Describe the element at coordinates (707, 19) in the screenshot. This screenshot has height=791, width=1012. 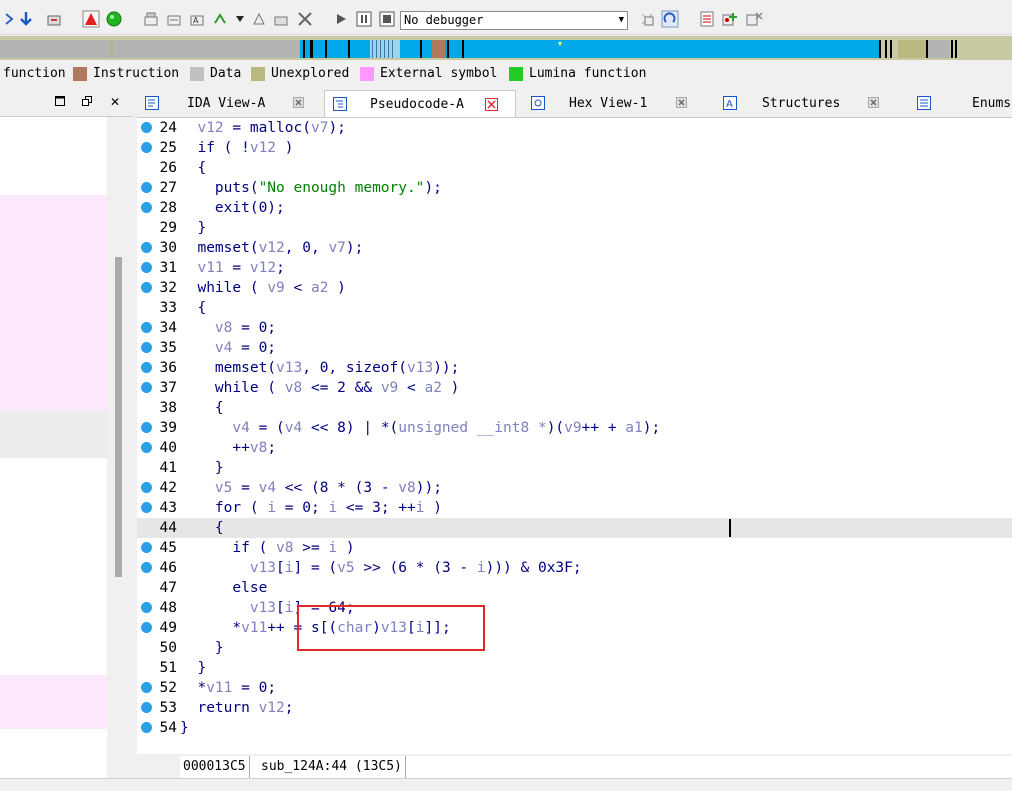
I see `list-icon` at that location.